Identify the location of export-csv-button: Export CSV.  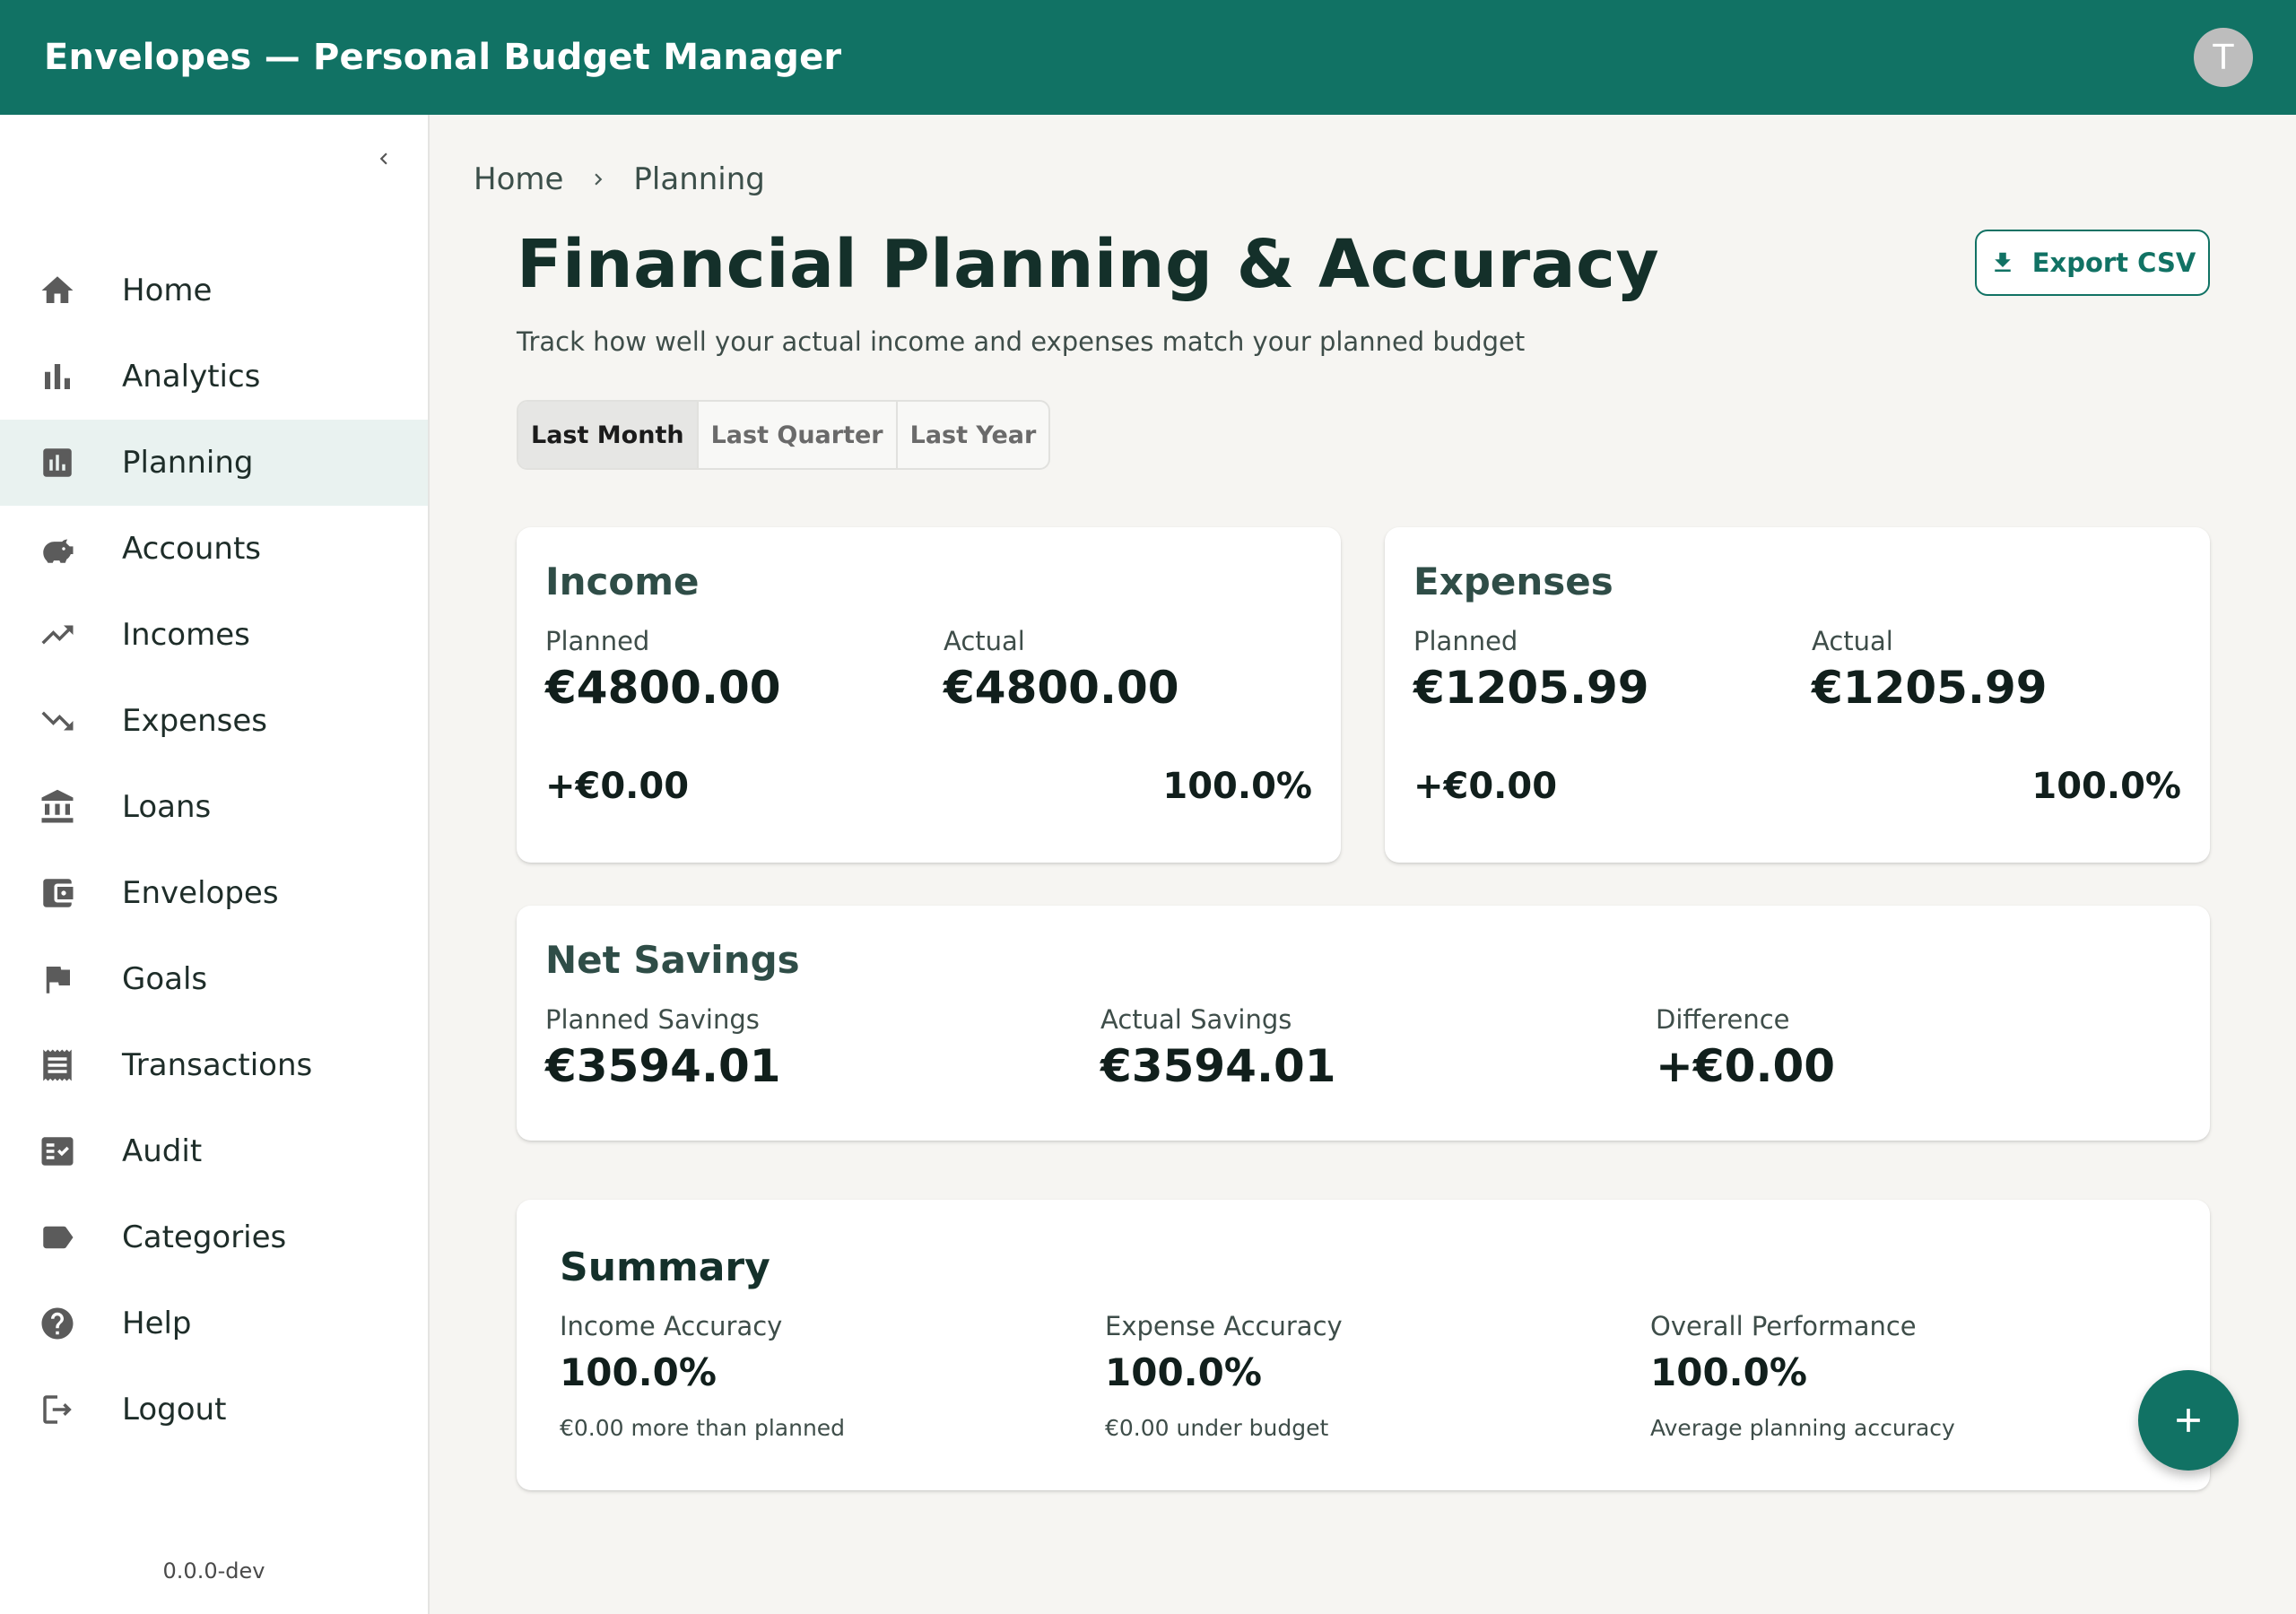
(2092, 263).